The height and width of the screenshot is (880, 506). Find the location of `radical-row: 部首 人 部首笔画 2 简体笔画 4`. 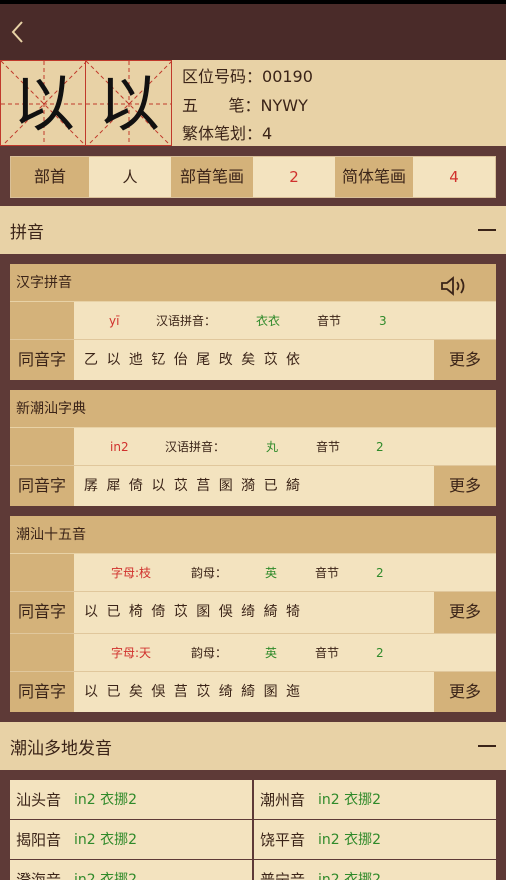

radical-row: 部首 人 部首笔画 2 简体笔画 4 is located at coordinates (253, 177).